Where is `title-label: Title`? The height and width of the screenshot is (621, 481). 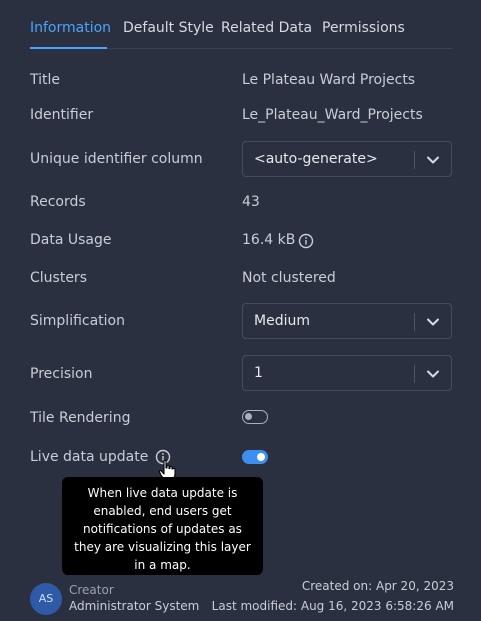
title-label: Title is located at coordinates (45, 80).